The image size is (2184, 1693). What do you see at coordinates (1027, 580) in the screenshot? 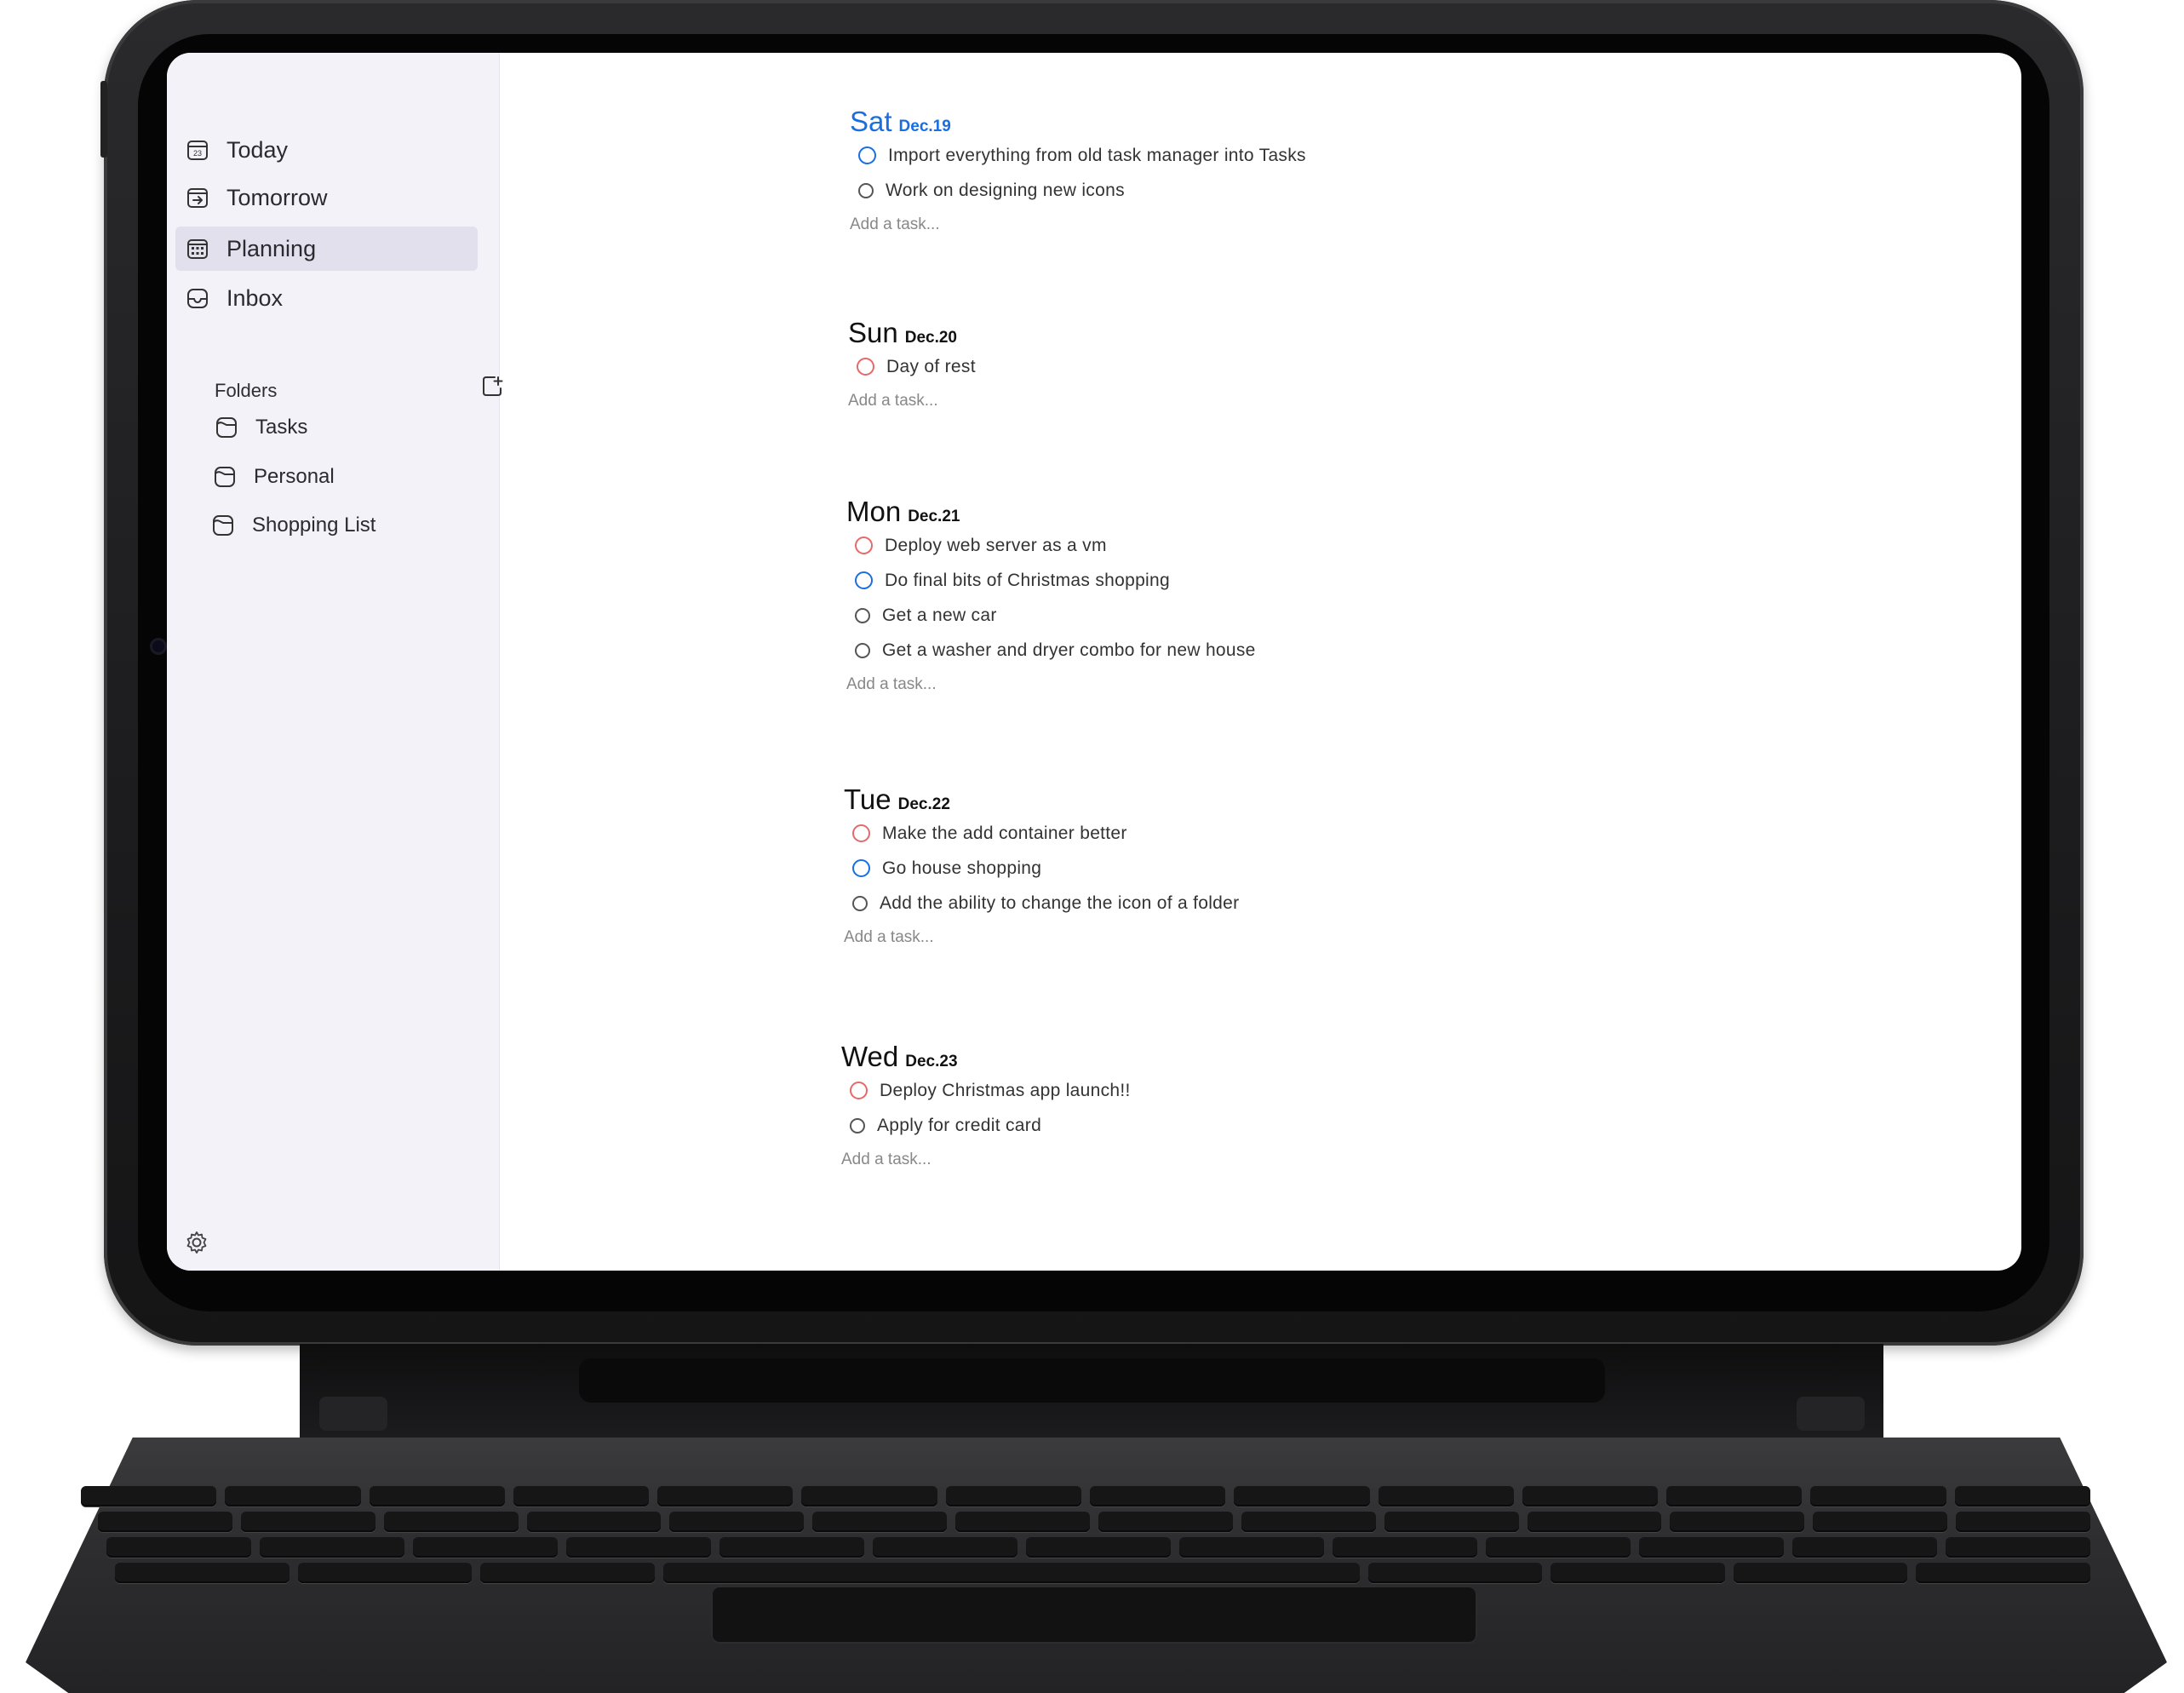
I see `task-text: Do final bits of Christmas shopping` at bounding box center [1027, 580].